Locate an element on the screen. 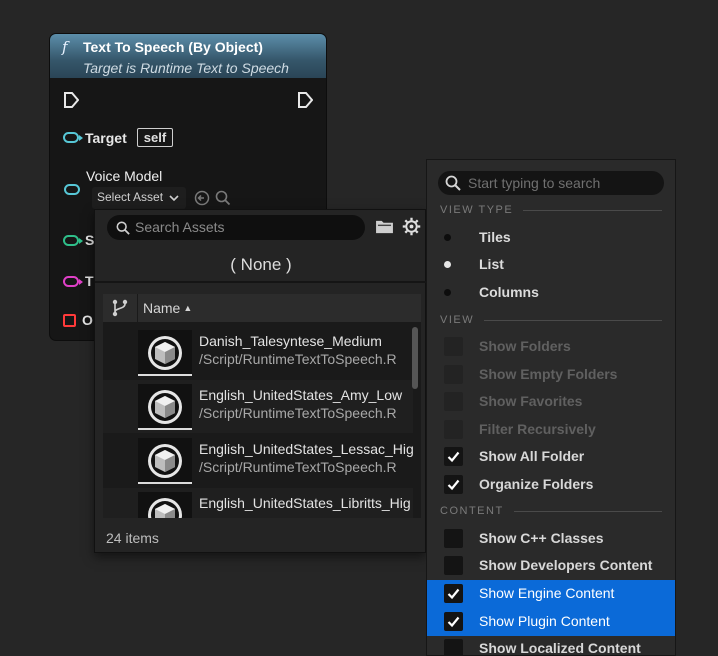  option-label: Show C++ Classes is located at coordinates (541, 538).